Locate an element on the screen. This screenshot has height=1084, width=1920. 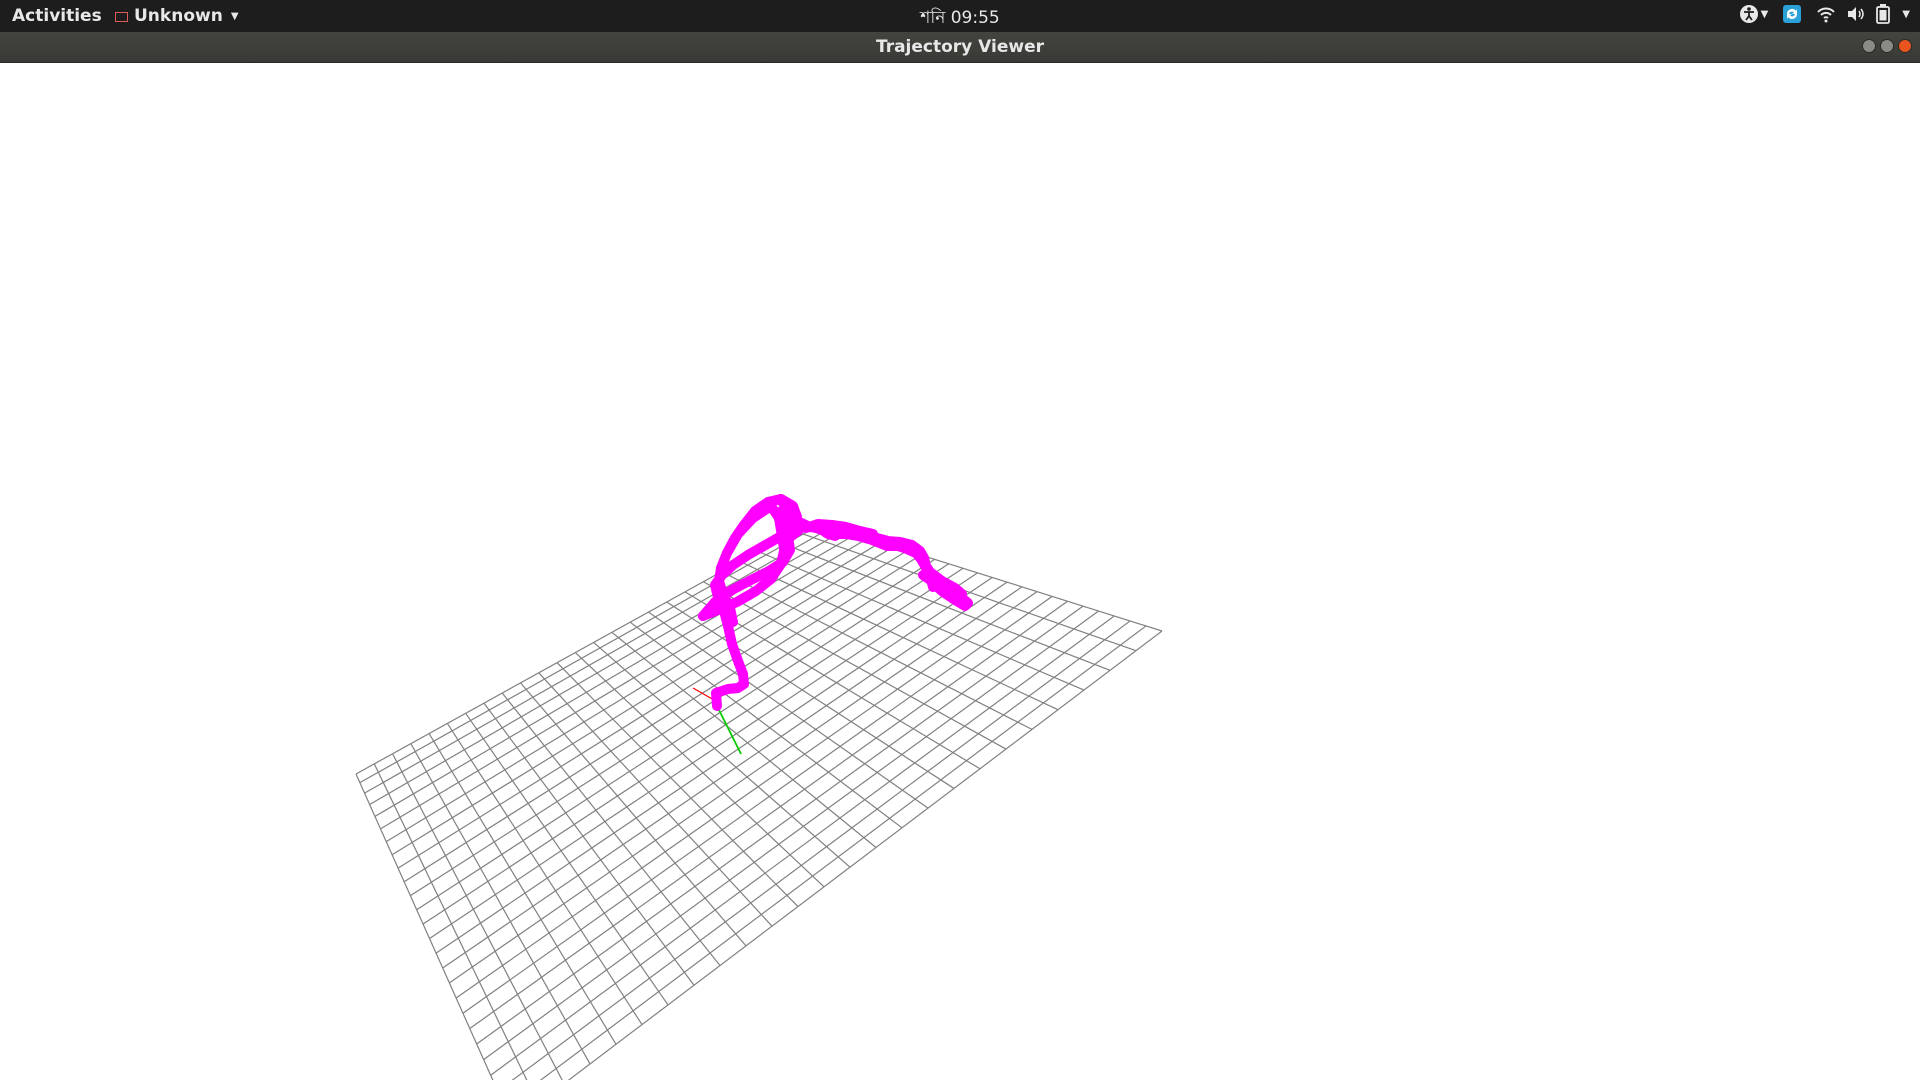
accessibility-icon is located at coordinates (1748, 14).